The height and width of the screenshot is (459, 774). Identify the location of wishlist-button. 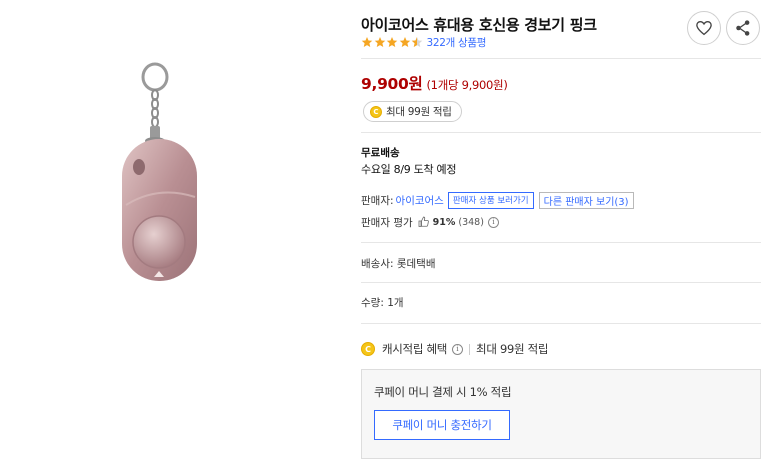
(704, 28).